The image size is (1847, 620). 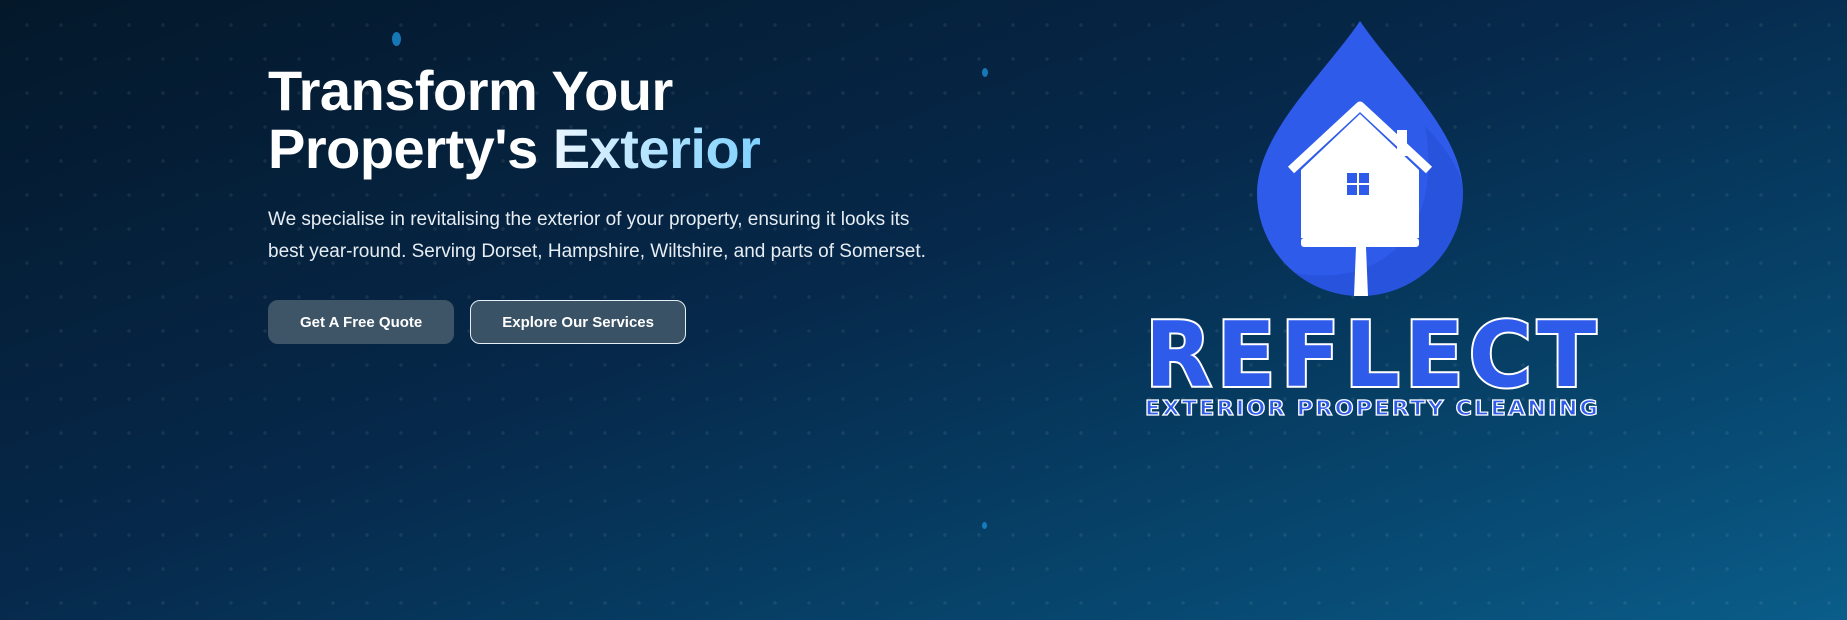 I want to click on hero-title: Transform Your Property's Exterior, so click(x=608, y=120).